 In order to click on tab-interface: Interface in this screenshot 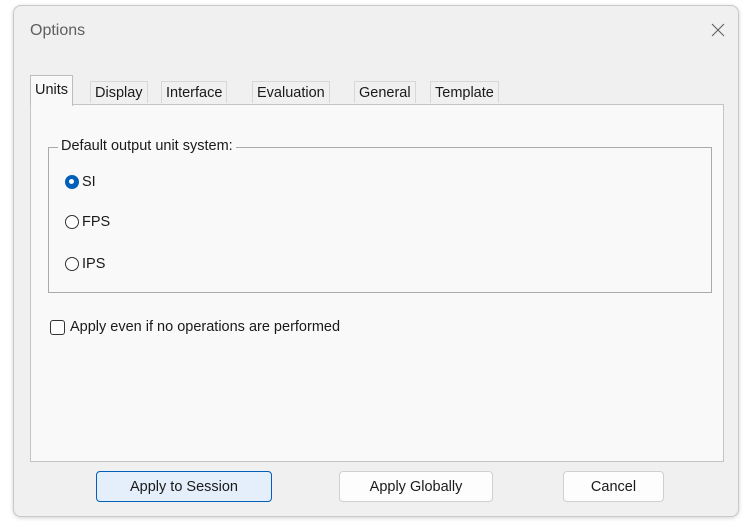, I will do `click(194, 92)`.